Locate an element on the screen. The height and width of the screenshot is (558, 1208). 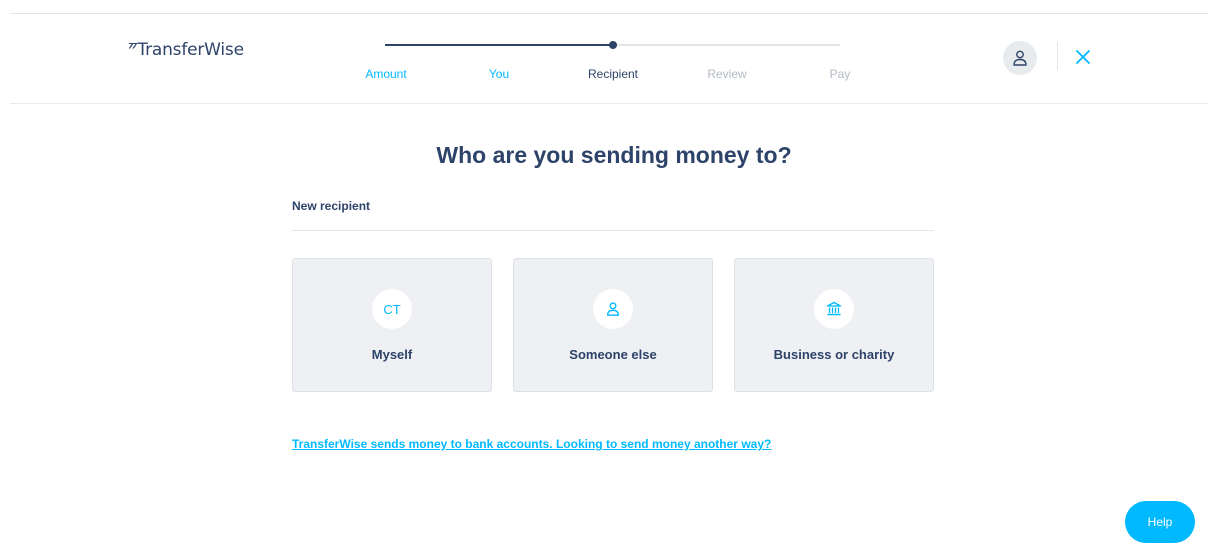
section-divider is located at coordinates (613, 230).